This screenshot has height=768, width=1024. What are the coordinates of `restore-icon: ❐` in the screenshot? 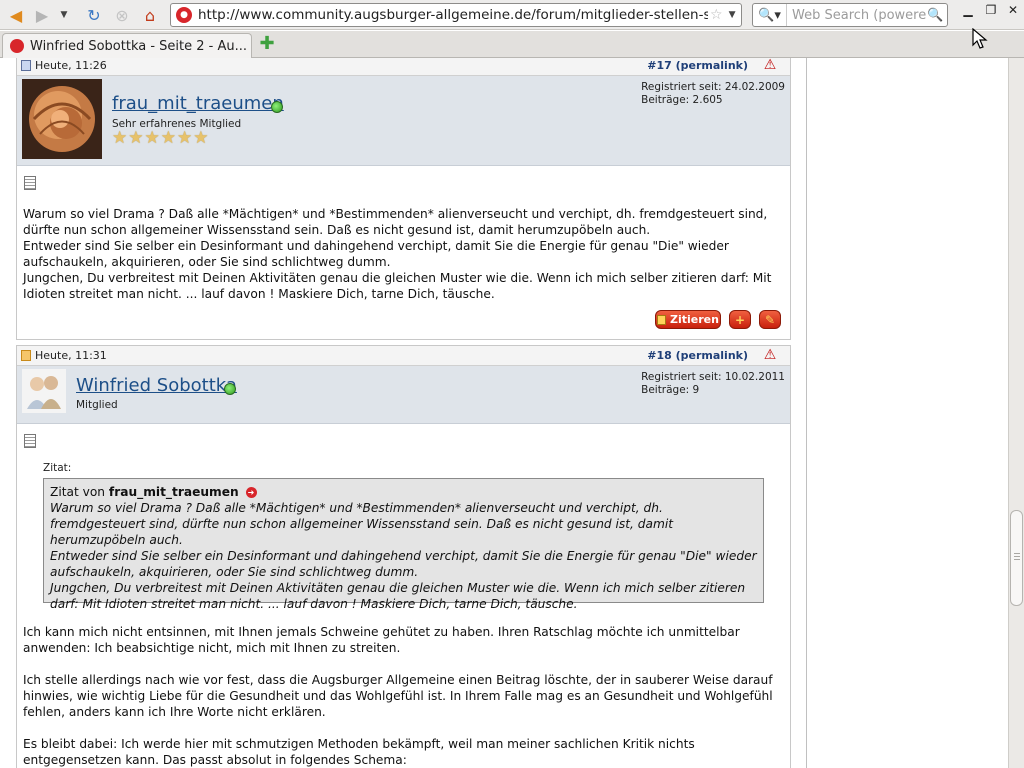 It's located at (991, 10).